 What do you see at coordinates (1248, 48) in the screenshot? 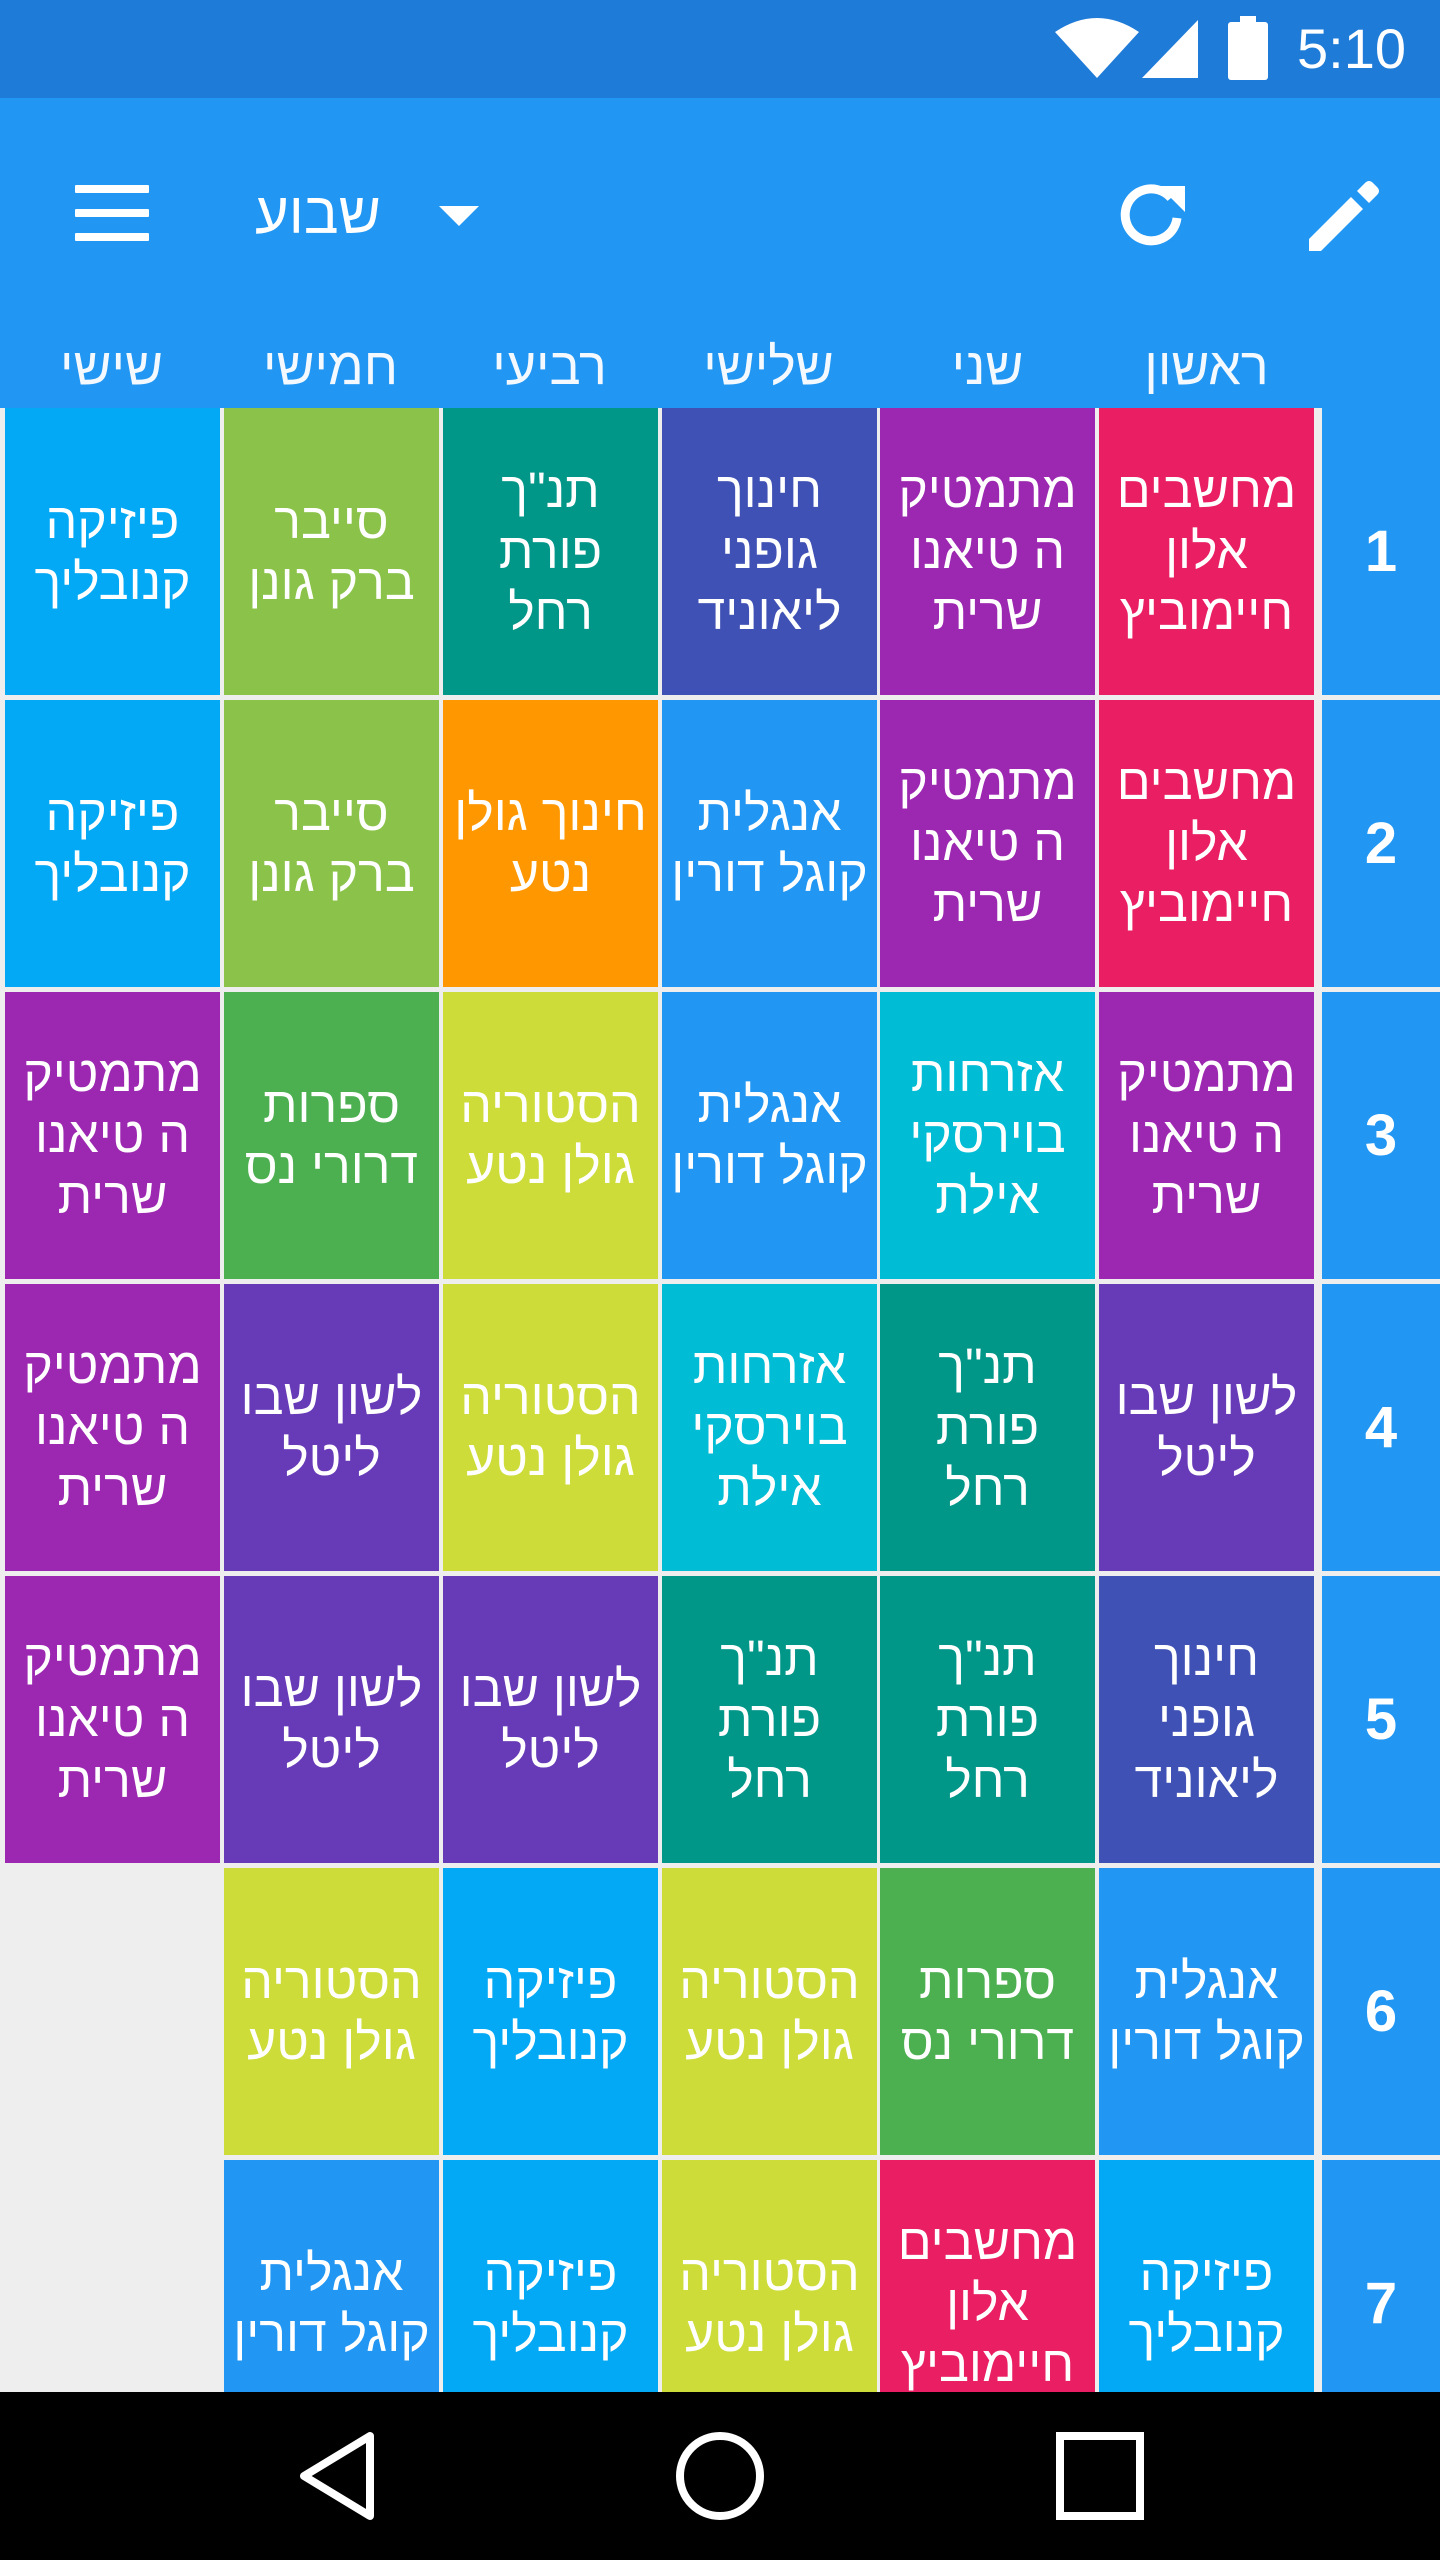
I see `battery-icon` at bounding box center [1248, 48].